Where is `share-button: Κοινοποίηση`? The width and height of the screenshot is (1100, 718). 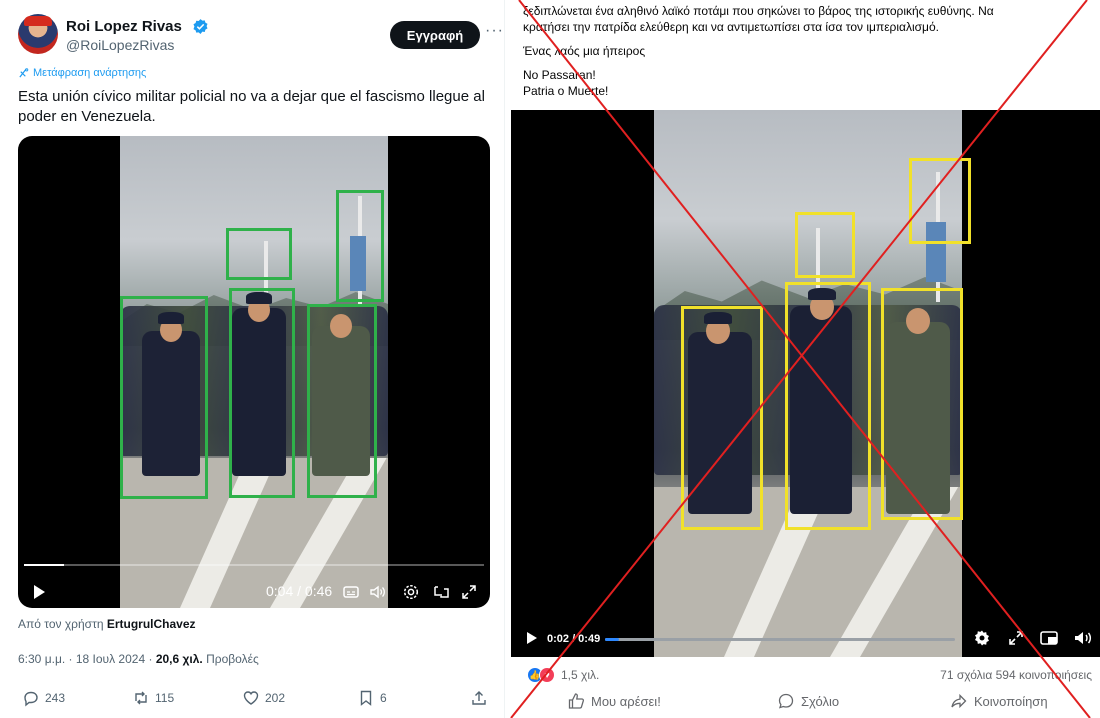
share-button: Κοινοποίηση is located at coordinates (999, 701).